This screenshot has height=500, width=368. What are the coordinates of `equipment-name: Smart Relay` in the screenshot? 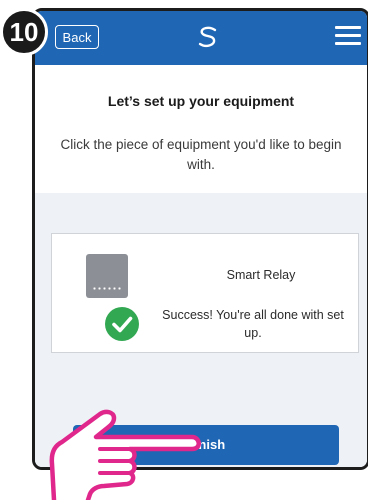 It's located at (261, 275).